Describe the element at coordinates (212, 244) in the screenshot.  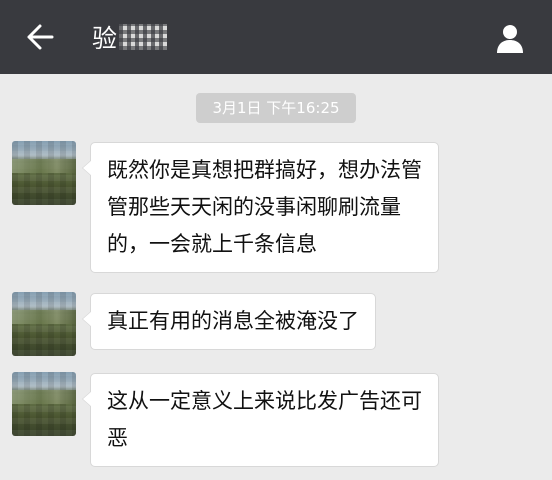
I see `message-line: 的，一会就上千条信息` at that location.